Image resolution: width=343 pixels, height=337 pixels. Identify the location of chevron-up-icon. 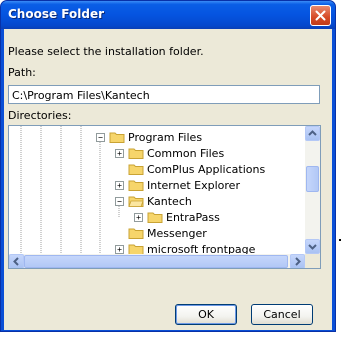
(312, 133).